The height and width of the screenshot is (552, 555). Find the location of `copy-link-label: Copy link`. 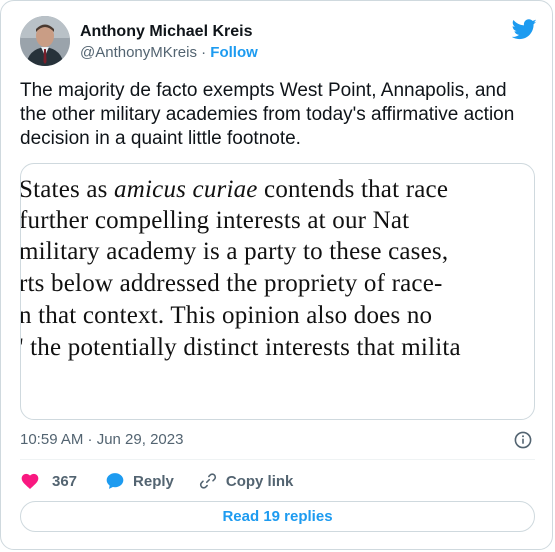

copy-link-label: Copy link is located at coordinates (259, 481).